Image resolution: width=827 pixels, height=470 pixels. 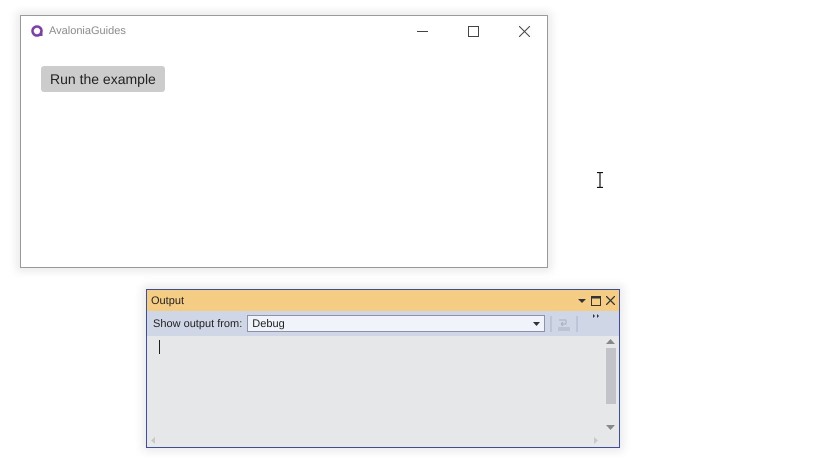 What do you see at coordinates (159, 347) in the screenshot?
I see `text-caret` at bounding box center [159, 347].